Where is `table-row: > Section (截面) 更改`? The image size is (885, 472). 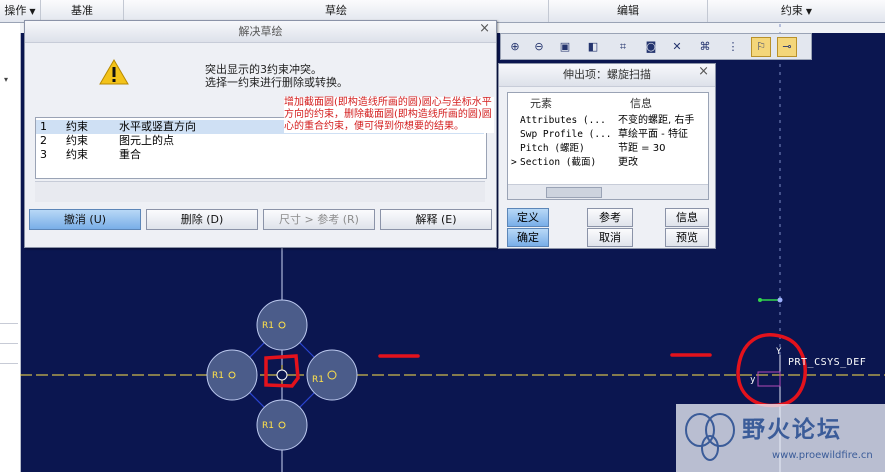
table-row: > Section (截面) 更改 is located at coordinates (608, 162).